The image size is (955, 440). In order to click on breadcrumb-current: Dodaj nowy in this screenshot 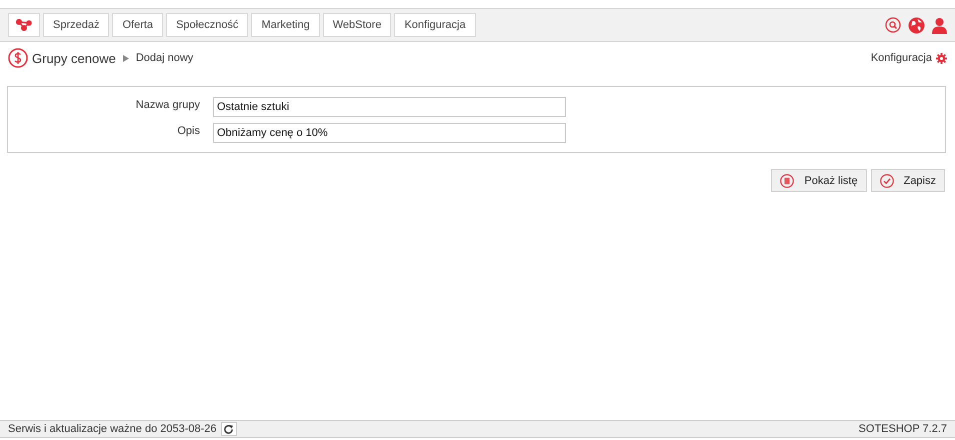, I will do `click(165, 58)`.